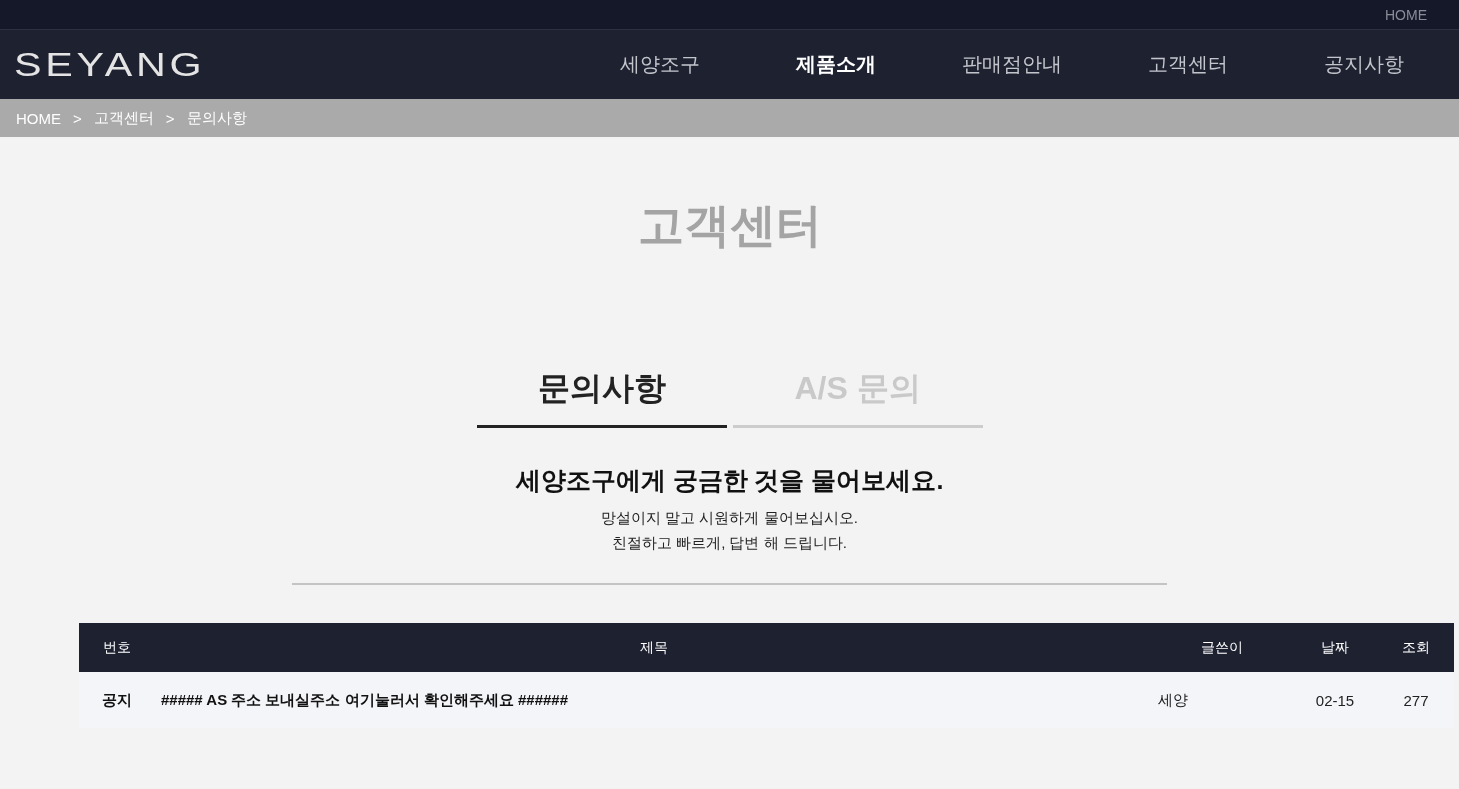 The height and width of the screenshot is (789, 1459). Describe the element at coordinates (653, 647) in the screenshot. I see `column-header: 제목` at that location.